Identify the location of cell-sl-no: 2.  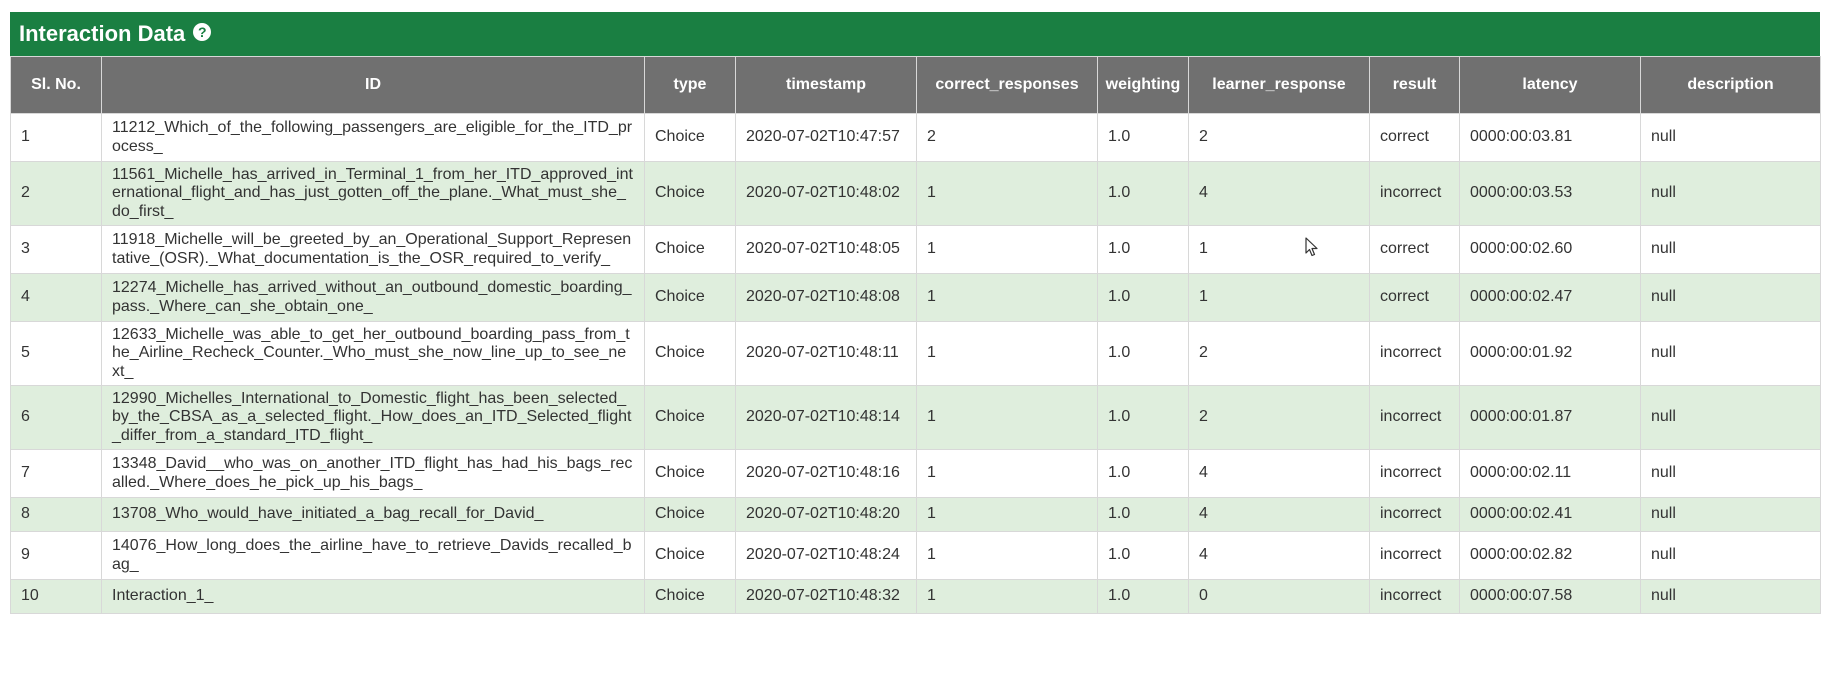
(56, 193).